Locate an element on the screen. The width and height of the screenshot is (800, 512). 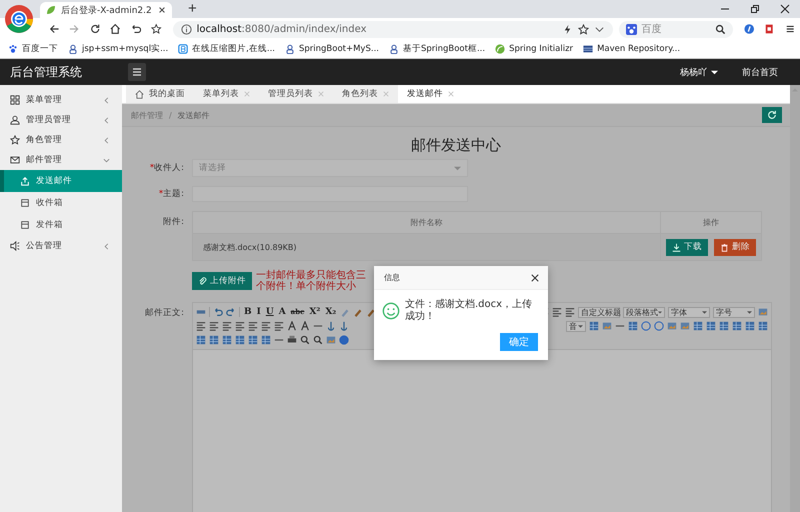
sidebar-item: 邮件管理 is located at coordinates (61, 160).